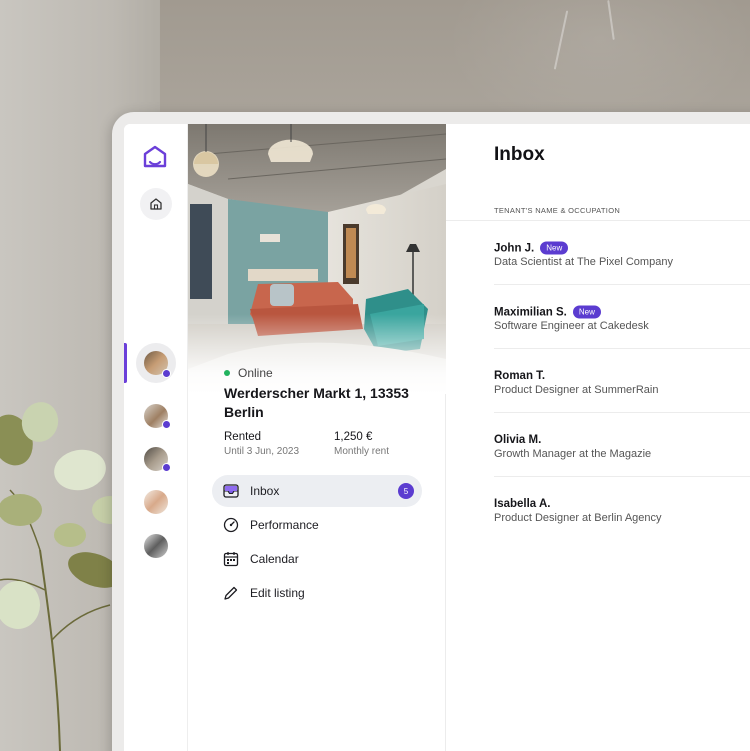 This screenshot has height=751, width=750. I want to click on rental-period: Rented Until 3 Jun, 2023, so click(261, 444).